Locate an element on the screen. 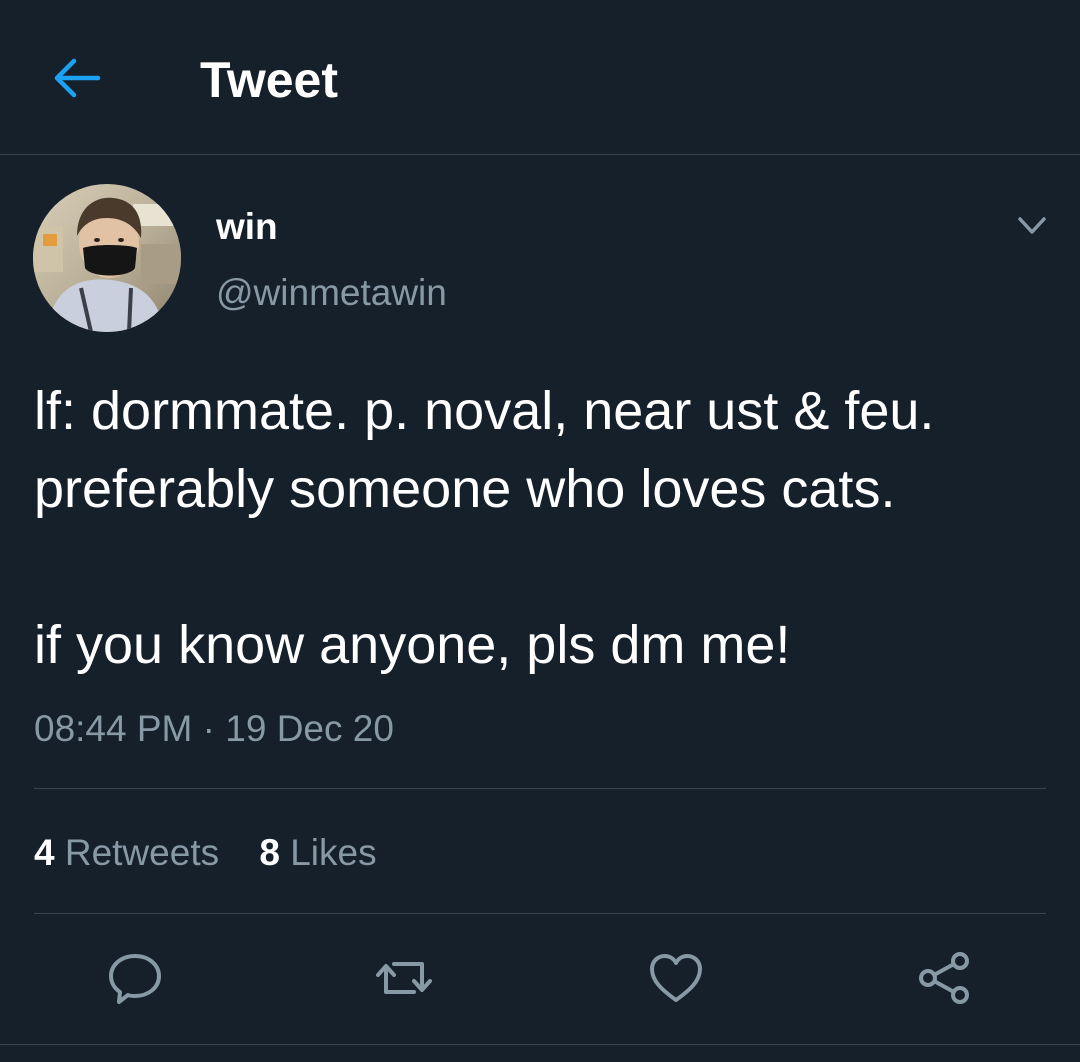 The width and height of the screenshot is (1080, 1062). back-button is located at coordinates (76, 78).